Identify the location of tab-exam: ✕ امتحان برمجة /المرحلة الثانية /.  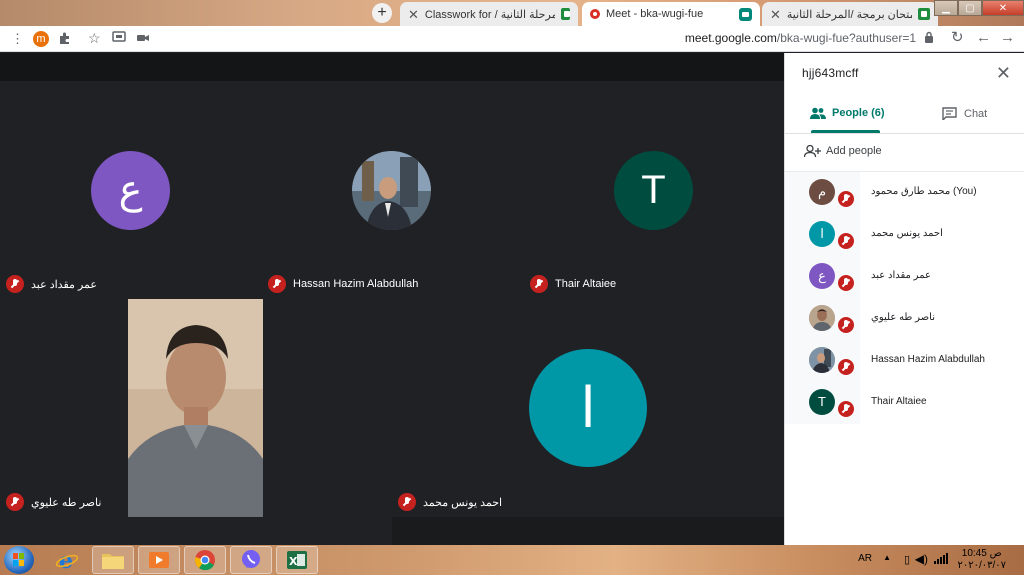
(850, 14).